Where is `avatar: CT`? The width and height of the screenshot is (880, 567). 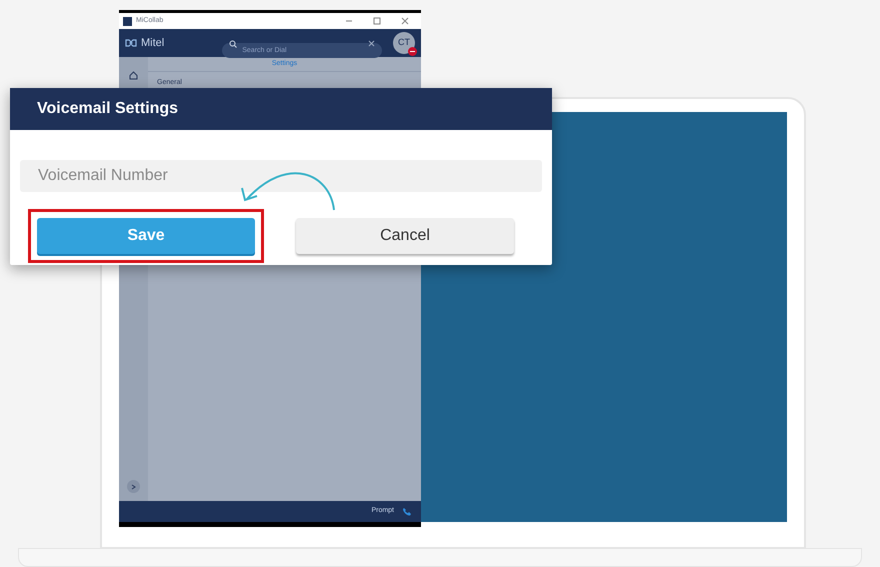
avatar: CT is located at coordinates (404, 43).